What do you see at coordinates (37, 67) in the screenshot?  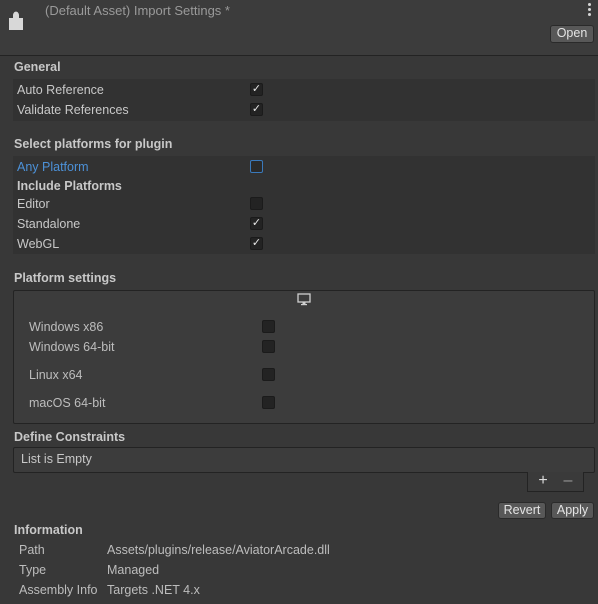 I see `general-section-title: General` at bounding box center [37, 67].